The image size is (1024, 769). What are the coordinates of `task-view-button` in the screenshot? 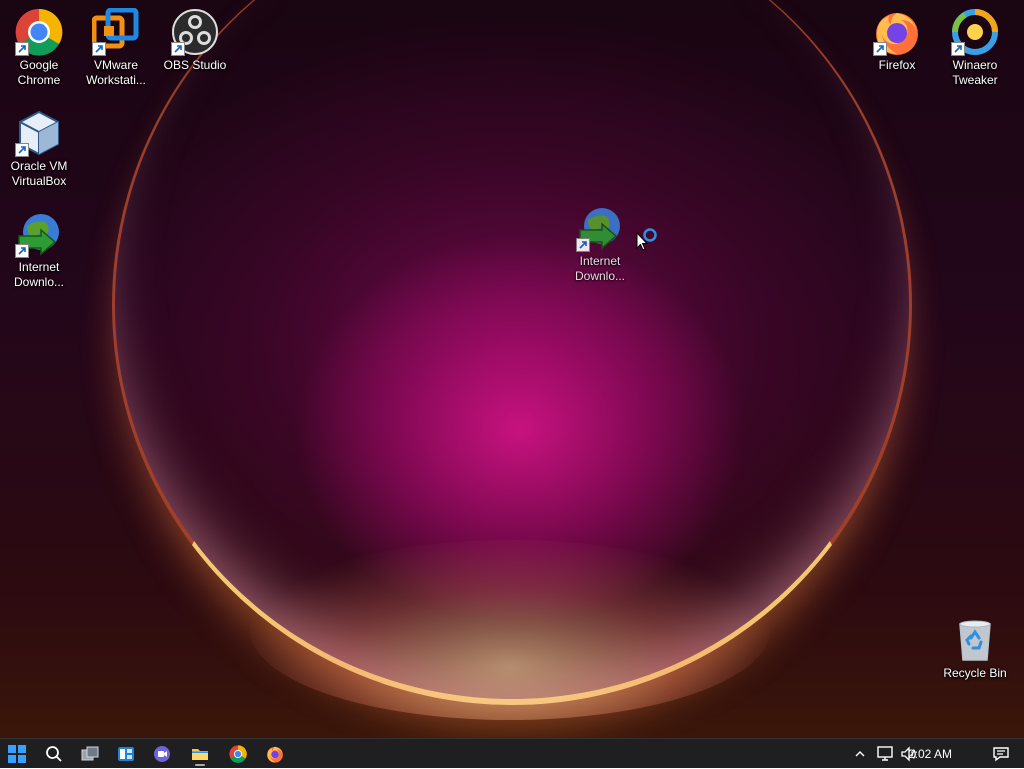 It's located at (90, 754).